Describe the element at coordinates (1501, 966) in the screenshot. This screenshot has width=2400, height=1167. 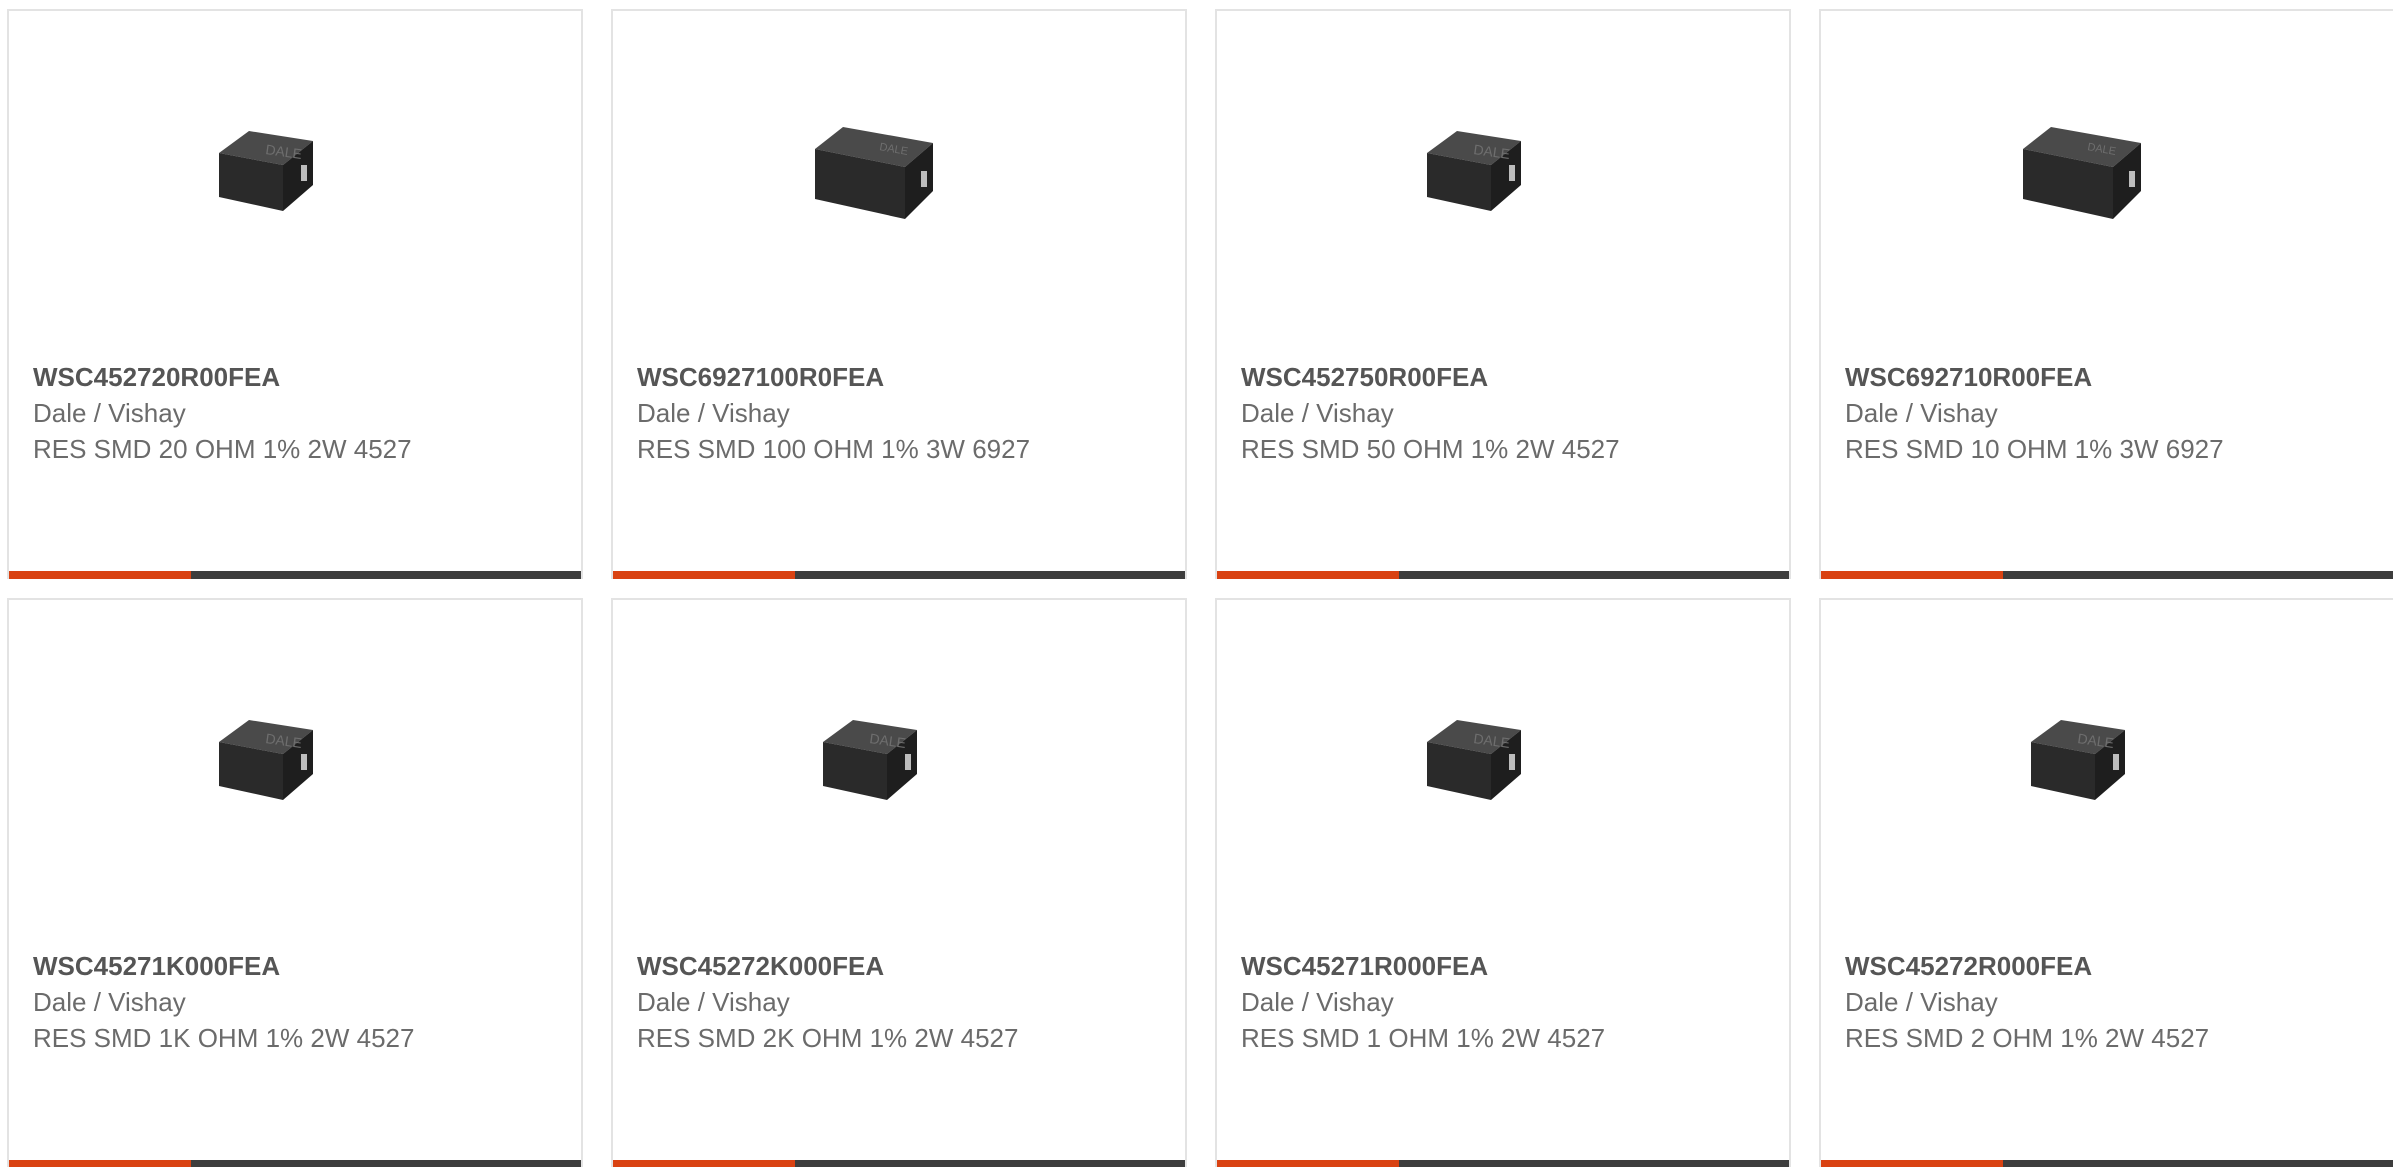
I see `part-number: WSC45271R000FEA` at that location.